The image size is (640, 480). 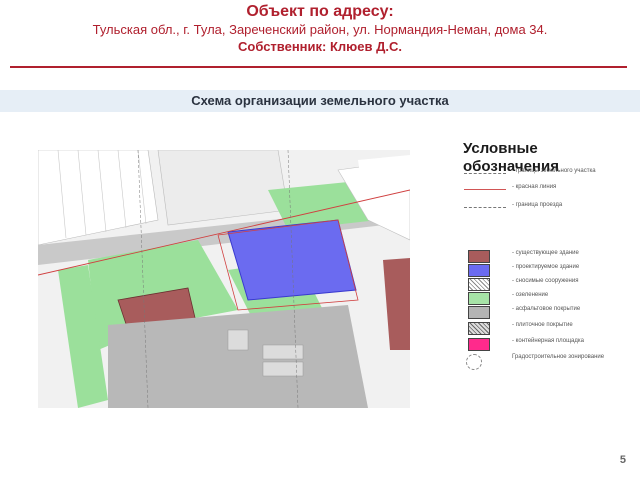 I want to click on legend-item-parcel-border: - границы земельного участка, so click(x=540, y=174).